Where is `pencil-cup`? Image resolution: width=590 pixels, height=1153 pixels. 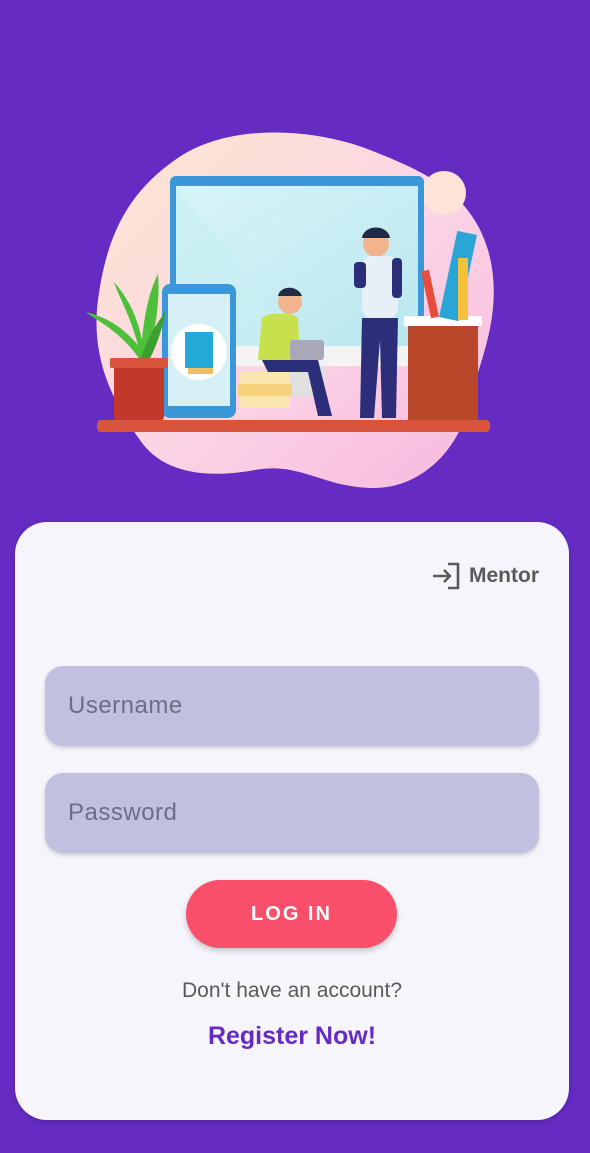
pencil-cup is located at coordinates (443, 370).